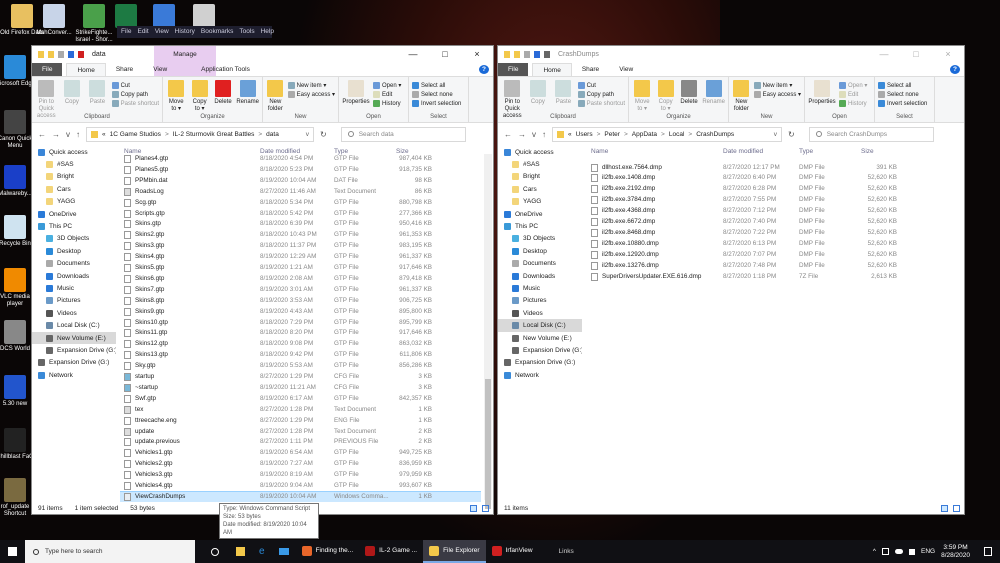 Image resolution: width=1000 pixels, height=563 pixels. Describe the element at coordinates (874, 551) in the screenshot. I see `chevron-up-icon: ^` at that location.